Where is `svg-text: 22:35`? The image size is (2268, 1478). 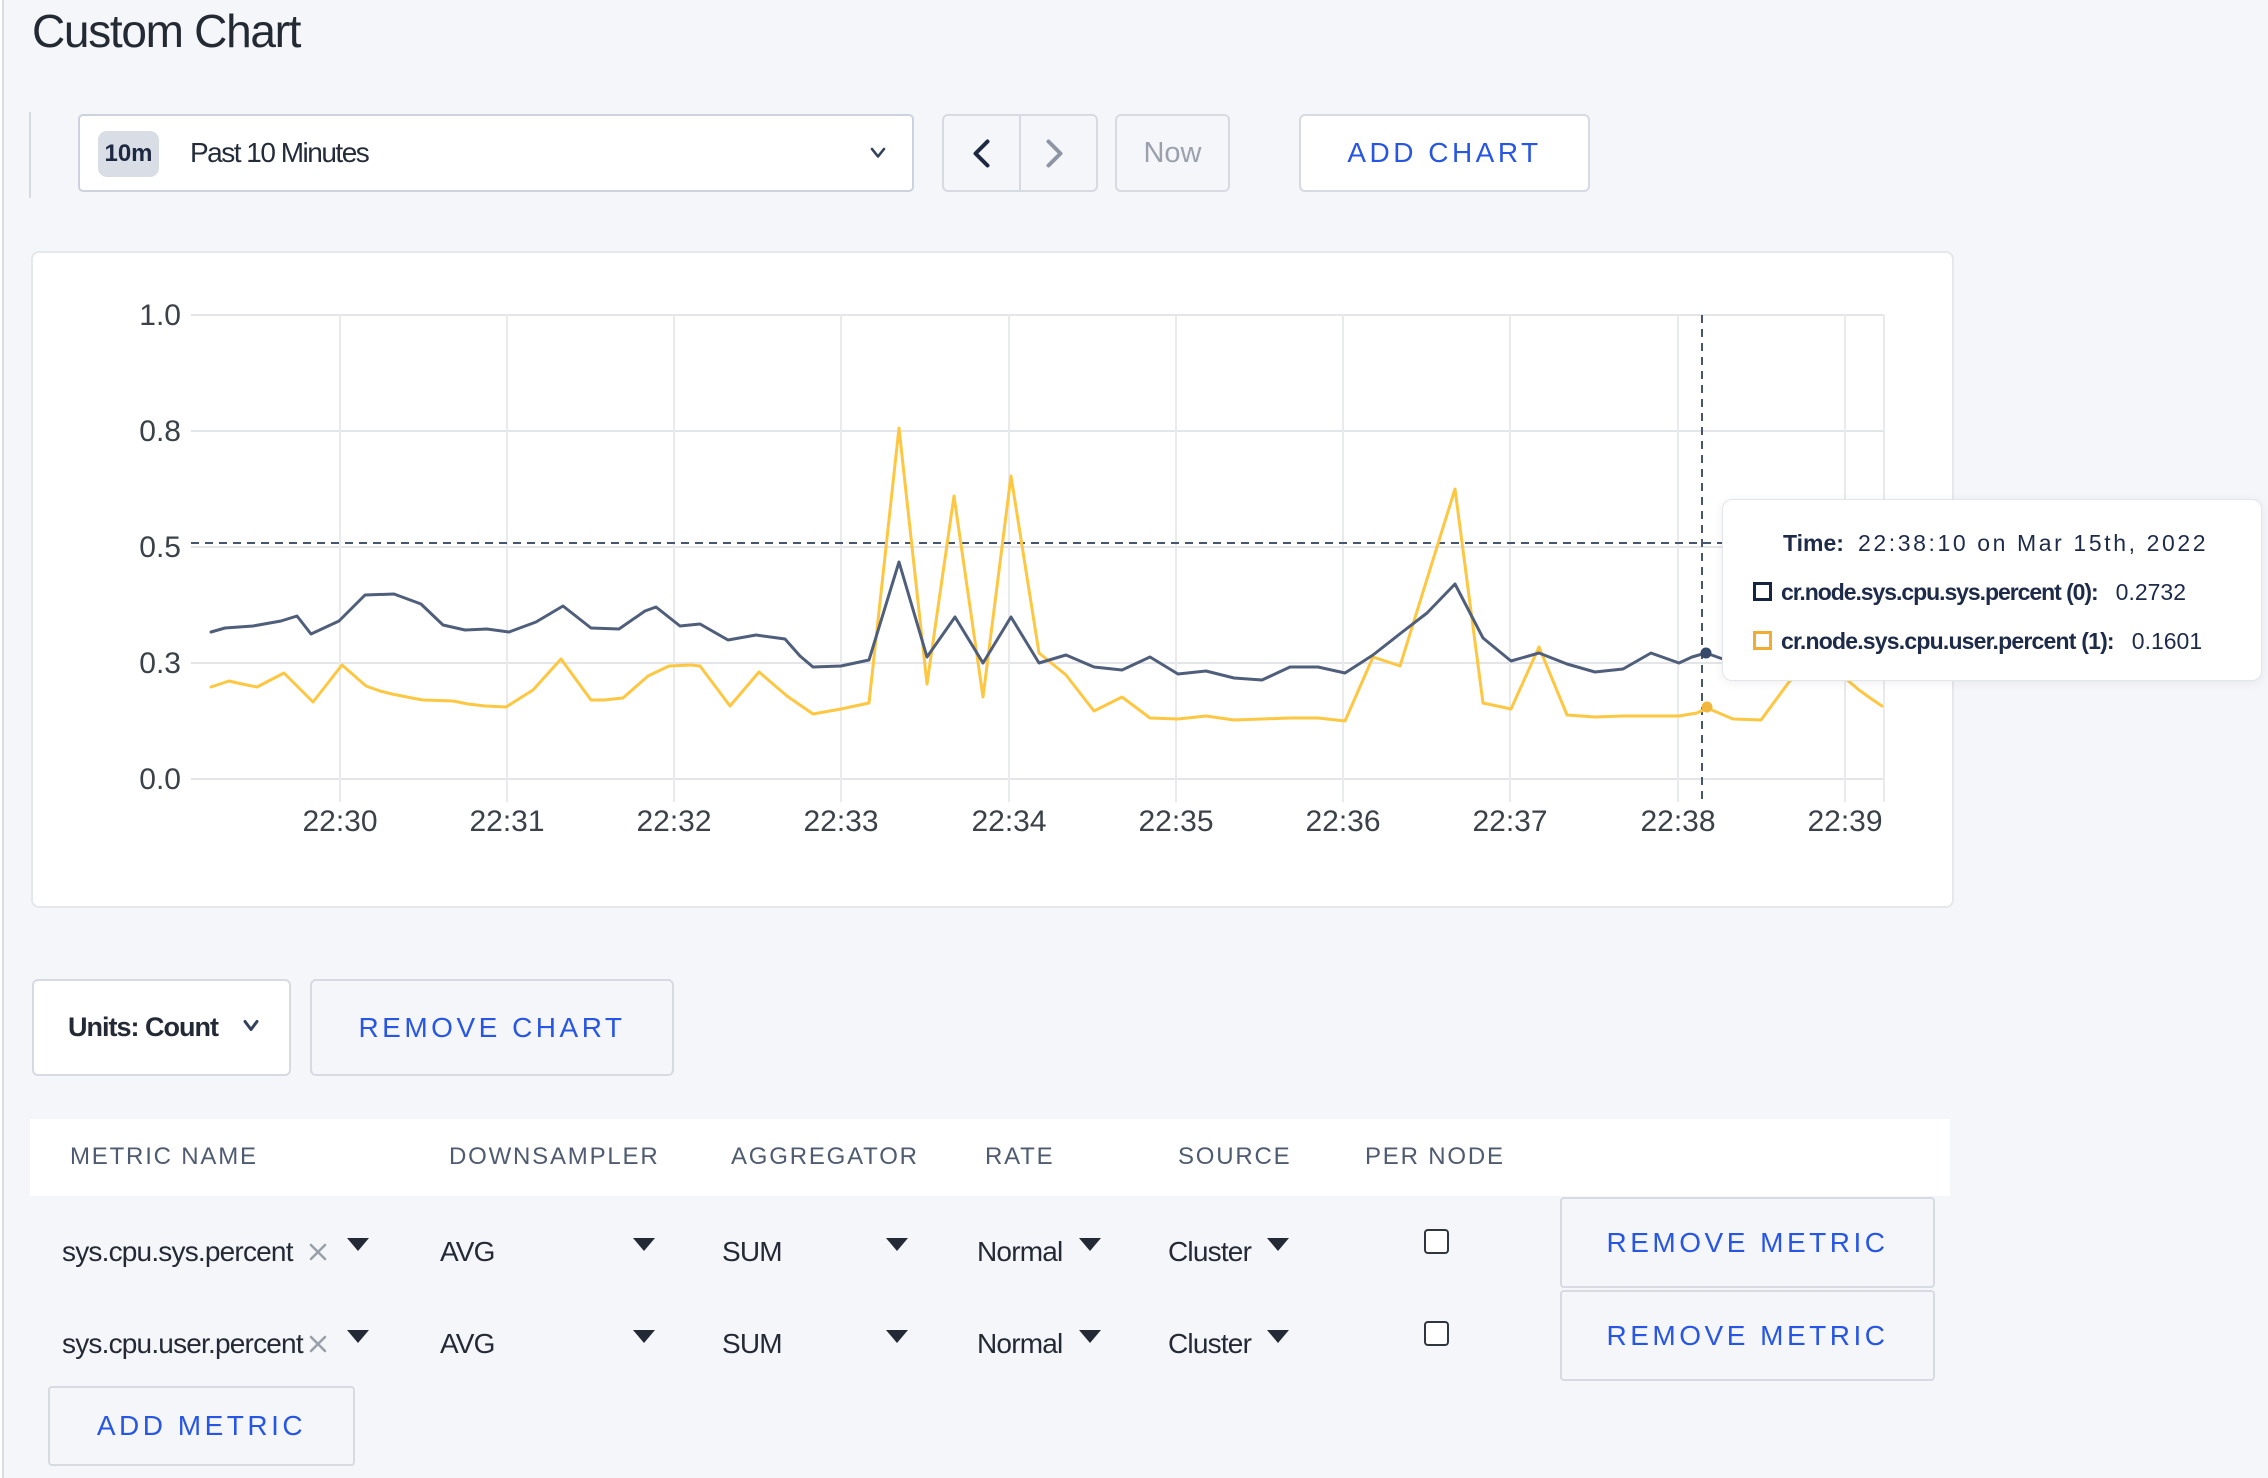
svg-text: 22:35 is located at coordinates (1175, 821).